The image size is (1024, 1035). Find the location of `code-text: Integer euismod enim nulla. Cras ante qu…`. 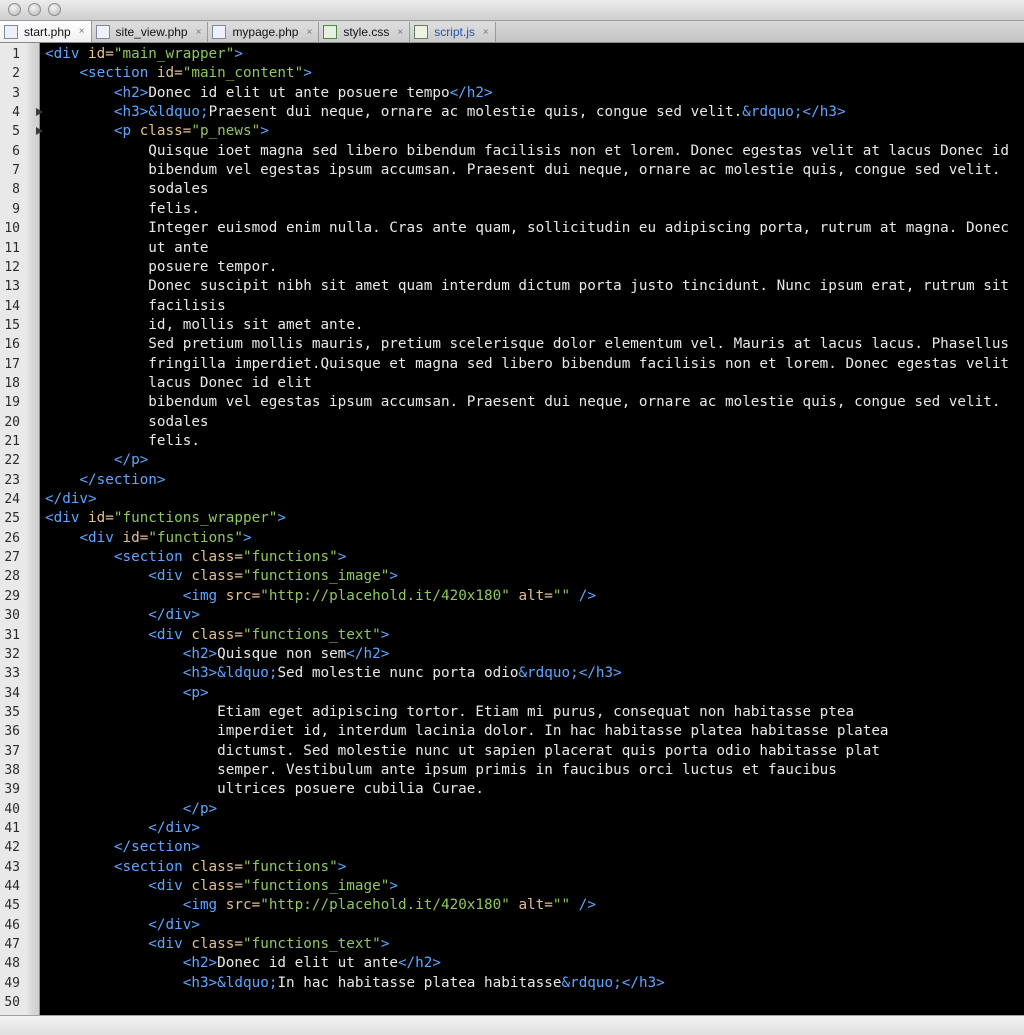

code-text: Integer euismod enim nulla. Cras ante qu… is located at coordinates (527, 228).